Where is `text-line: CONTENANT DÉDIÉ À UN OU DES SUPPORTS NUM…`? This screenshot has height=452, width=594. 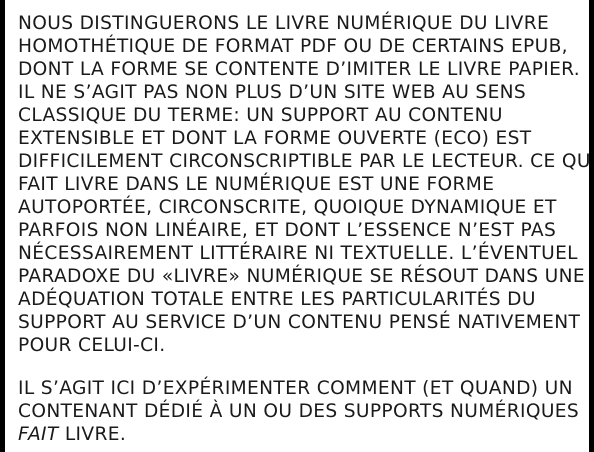
text-line: CONTENANT DÉDIÉ À UN OU DES SUPPORTS NUM… is located at coordinates (299, 411).